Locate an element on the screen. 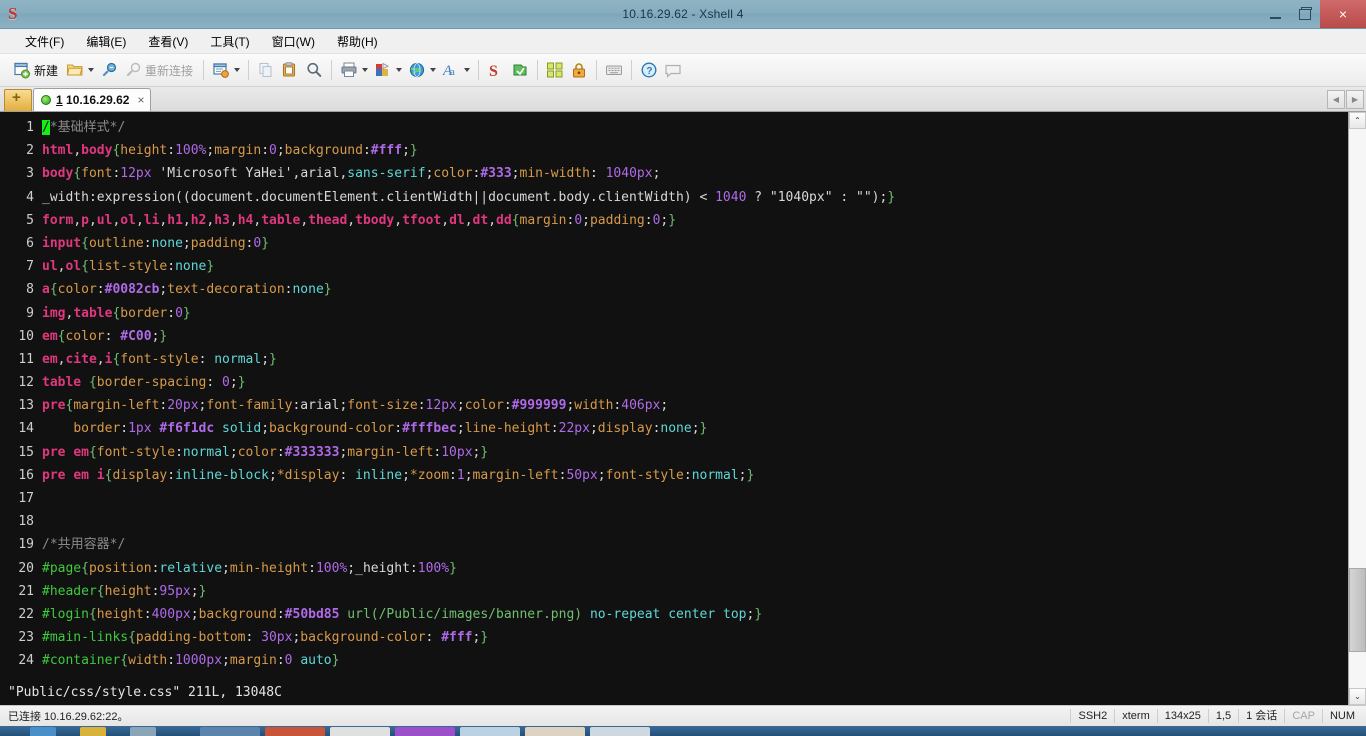 The height and width of the screenshot is (736, 1366). code-token: position is located at coordinates (120, 568).